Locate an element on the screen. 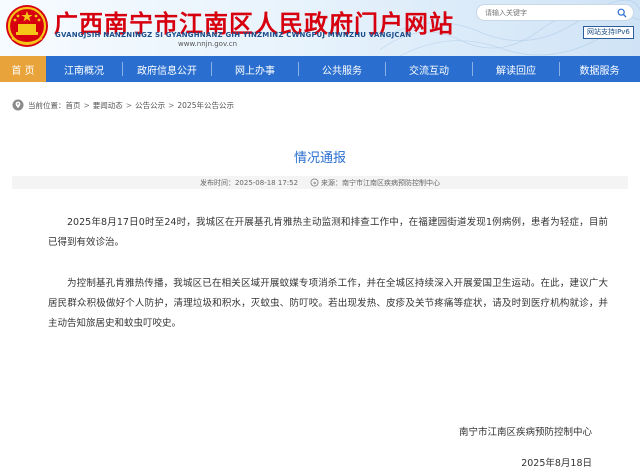 This screenshot has width=640, height=476. nav-item-data-services: 数据服务 is located at coordinates (599, 69).